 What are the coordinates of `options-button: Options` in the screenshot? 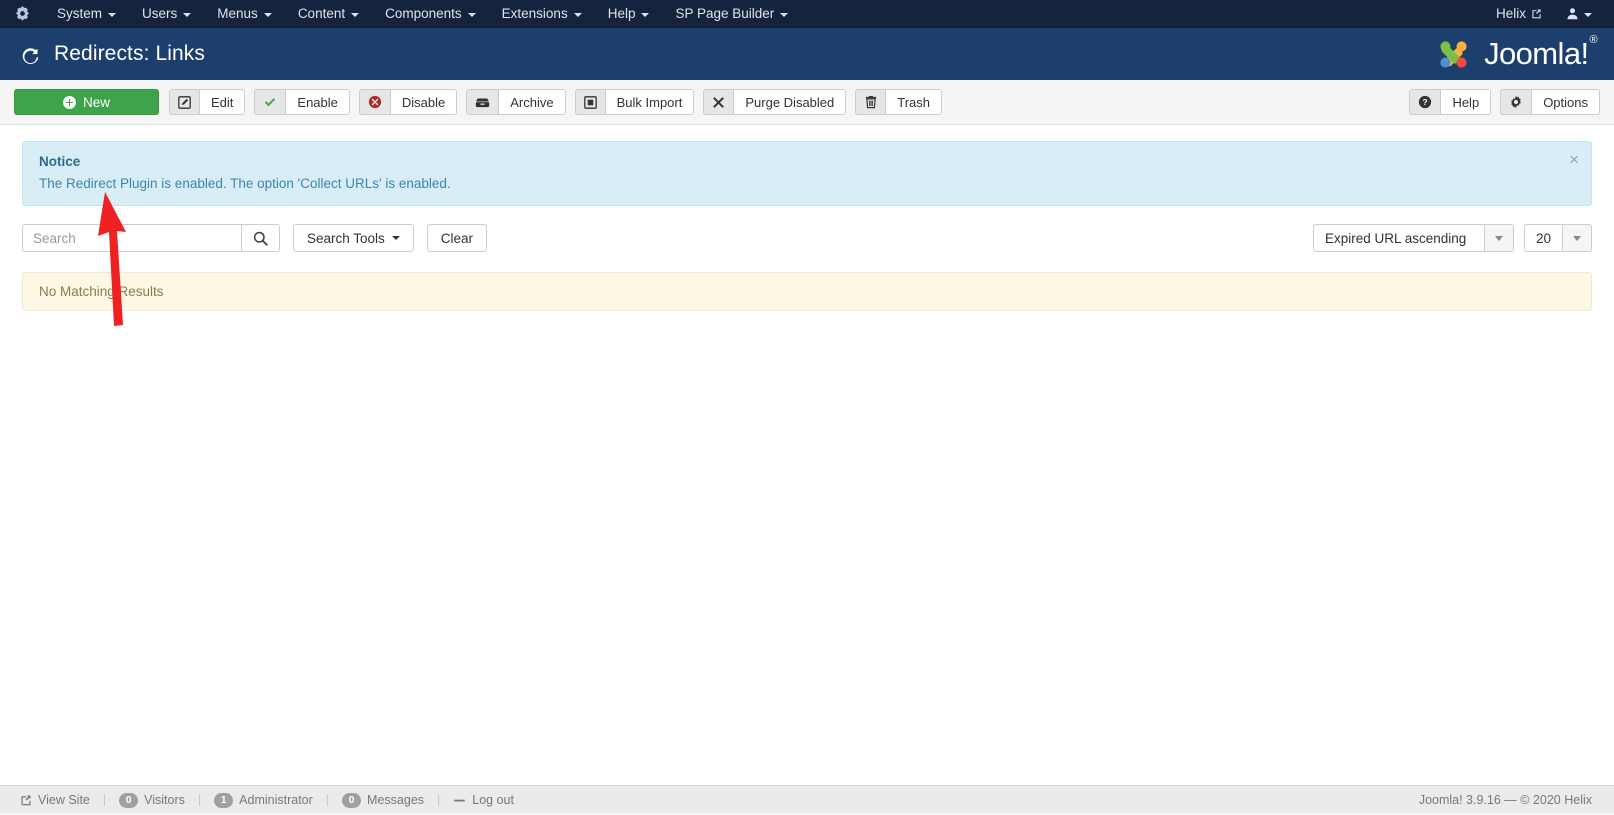 It's located at (1550, 102).